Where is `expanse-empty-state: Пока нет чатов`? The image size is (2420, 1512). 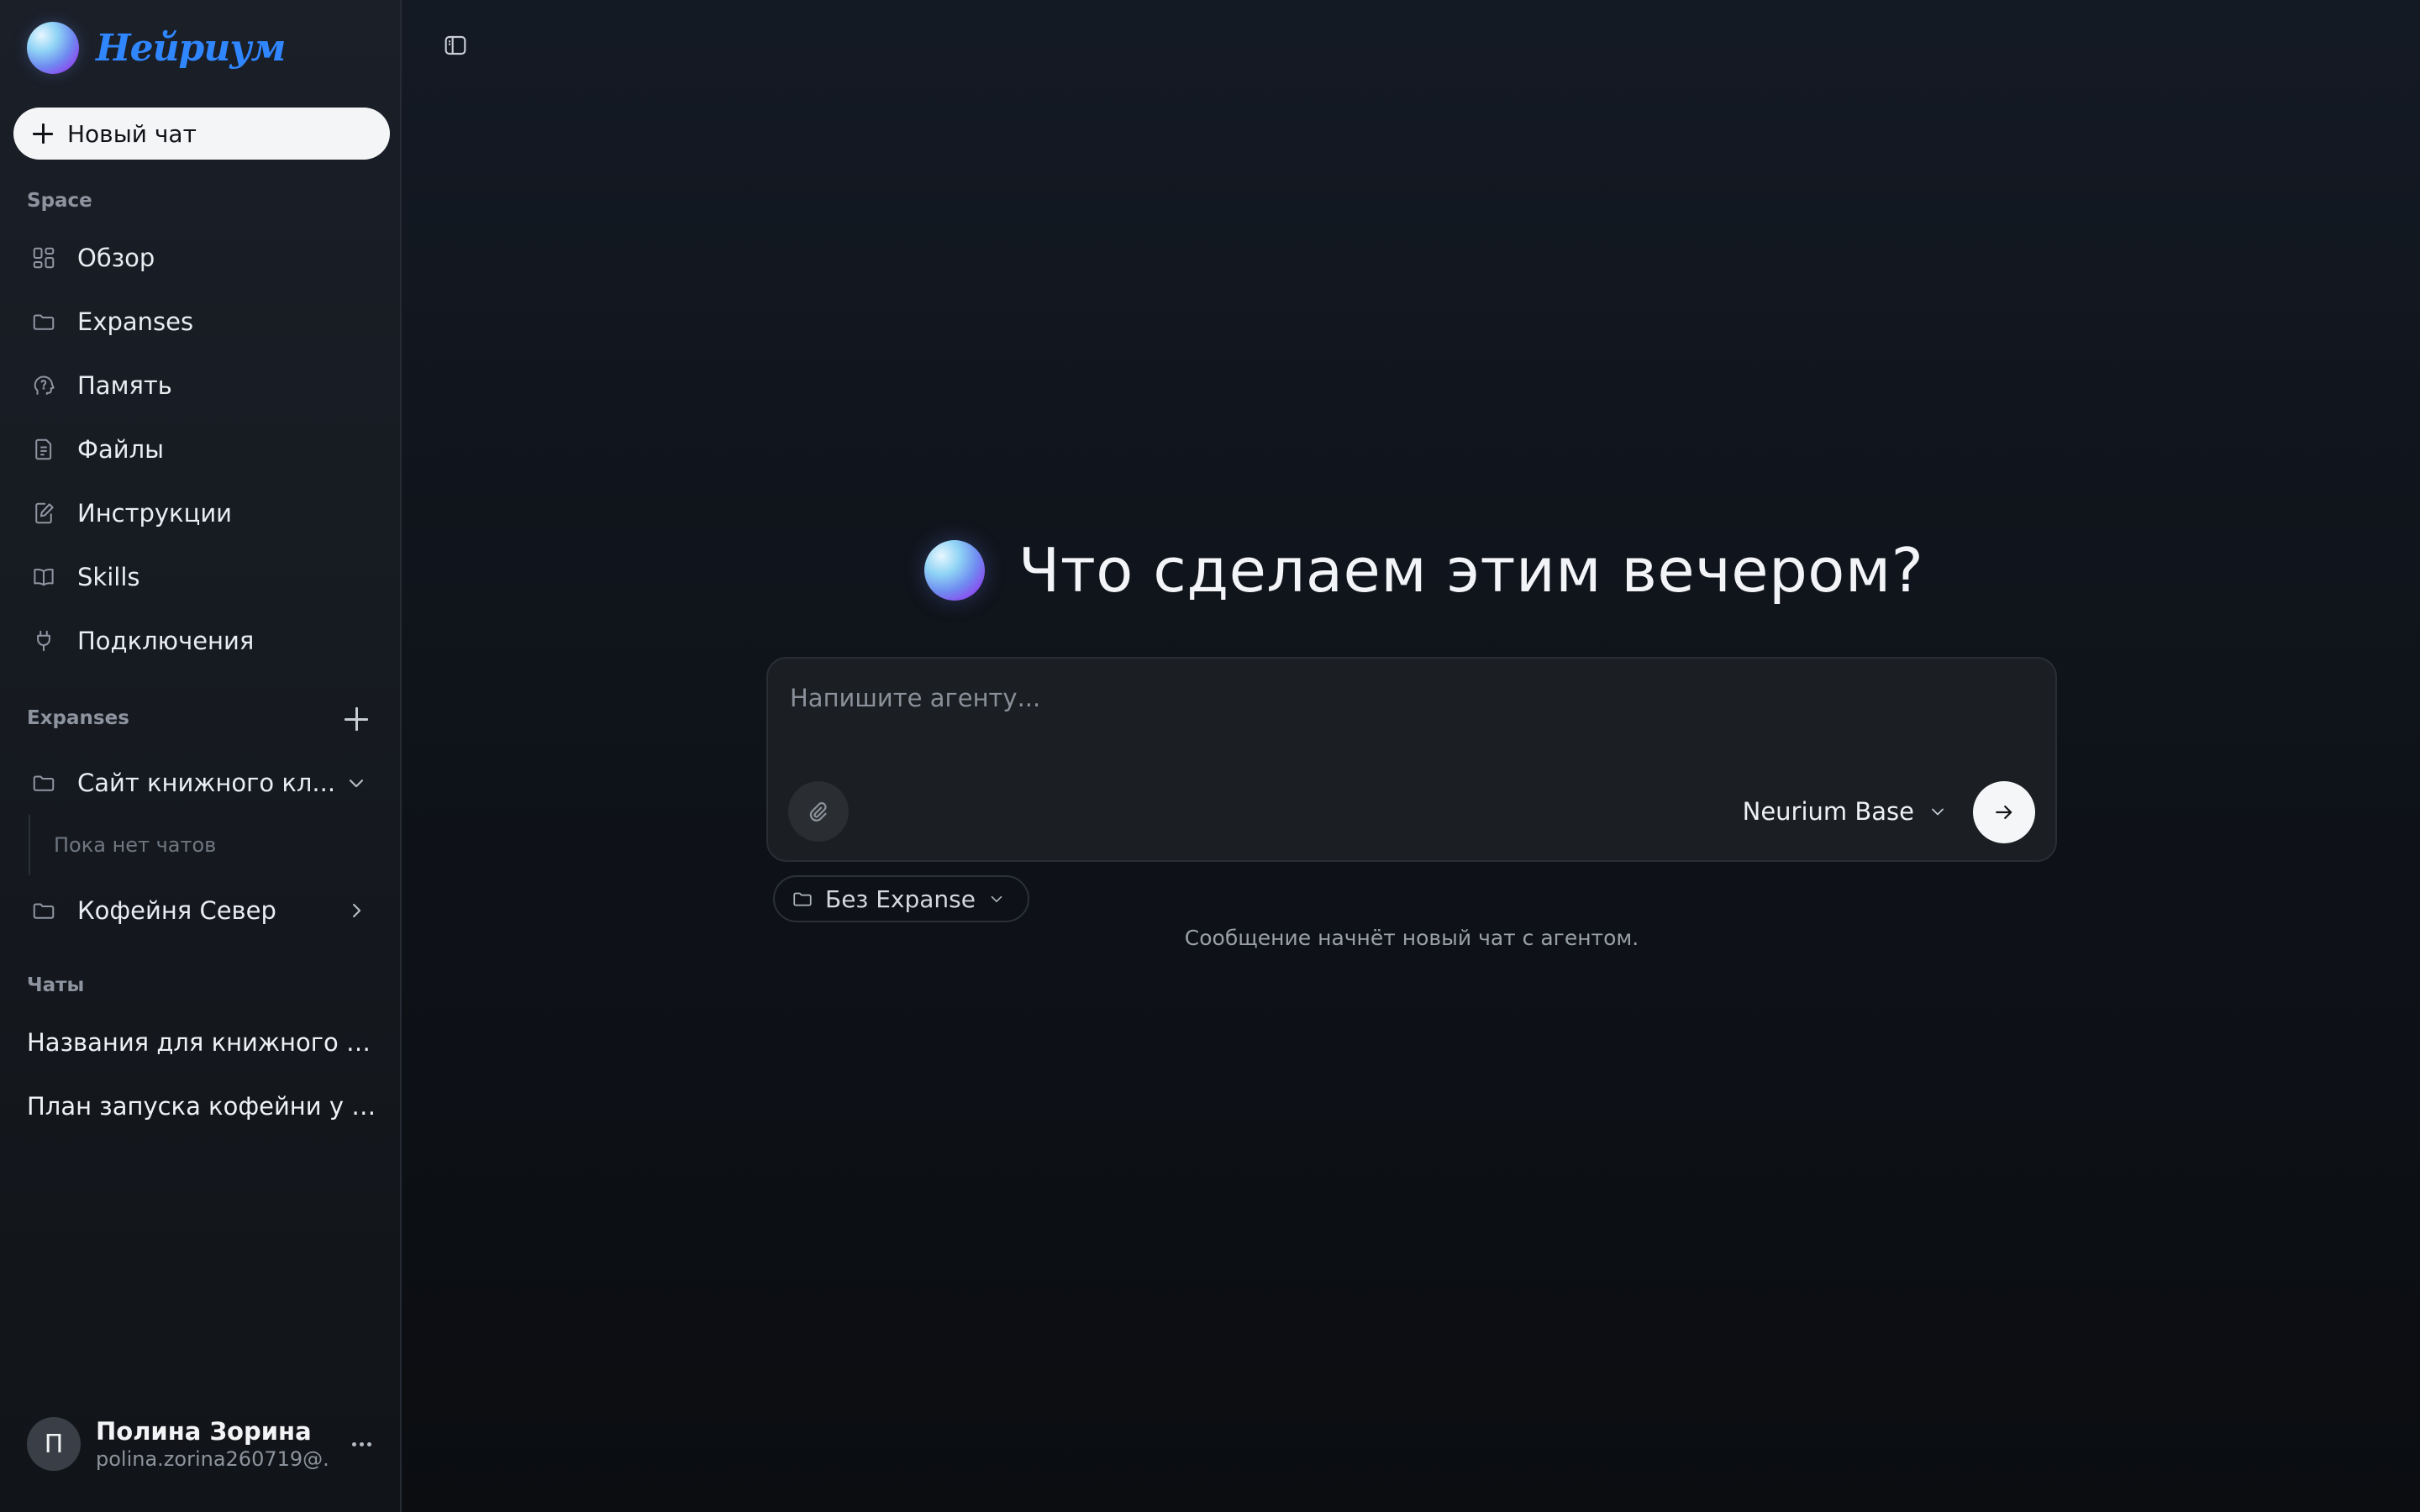
expanse-empty-state: Пока нет чатов is located at coordinates (205, 845).